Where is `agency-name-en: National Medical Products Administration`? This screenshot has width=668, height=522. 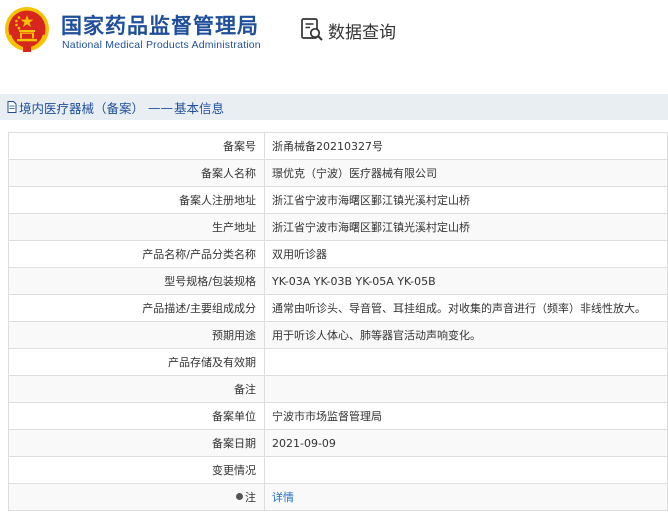
agency-name-en: National Medical Products Administration is located at coordinates (161, 45).